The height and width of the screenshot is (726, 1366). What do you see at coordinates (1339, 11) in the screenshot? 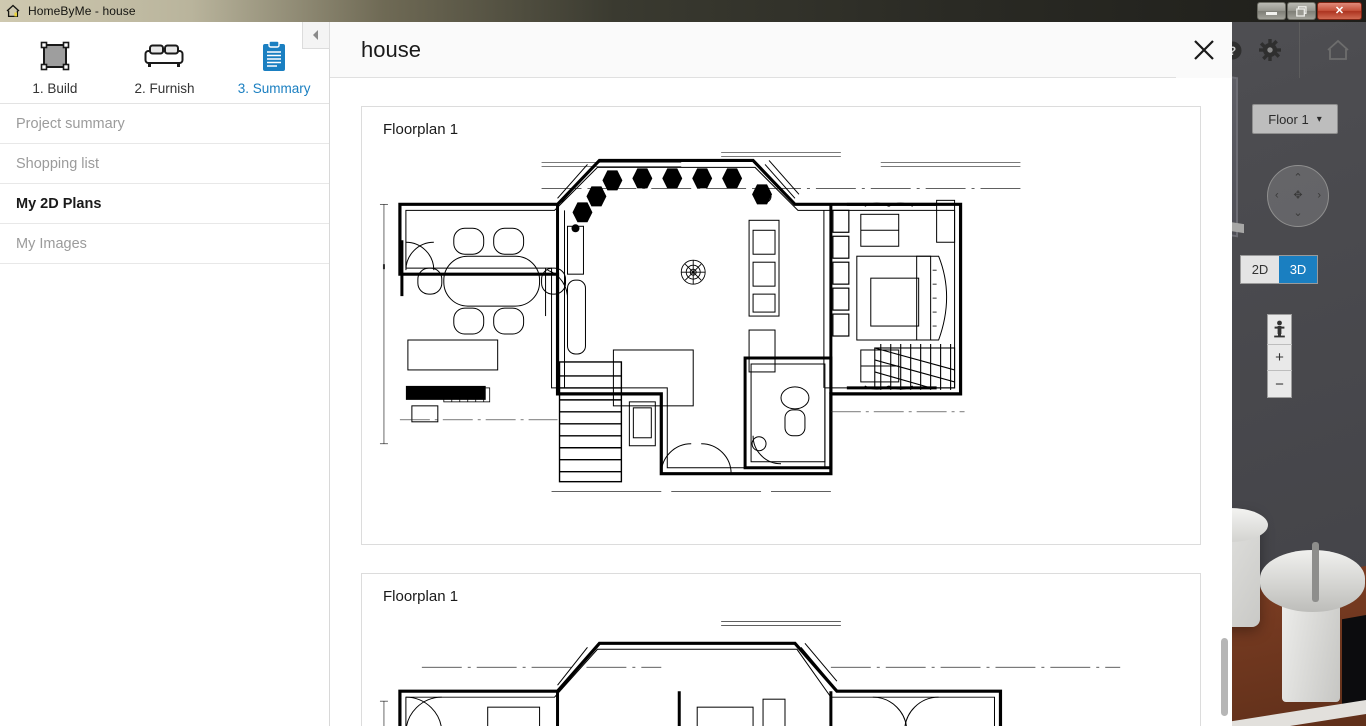
I see `close-window-button: ✕` at bounding box center [1339, 11].